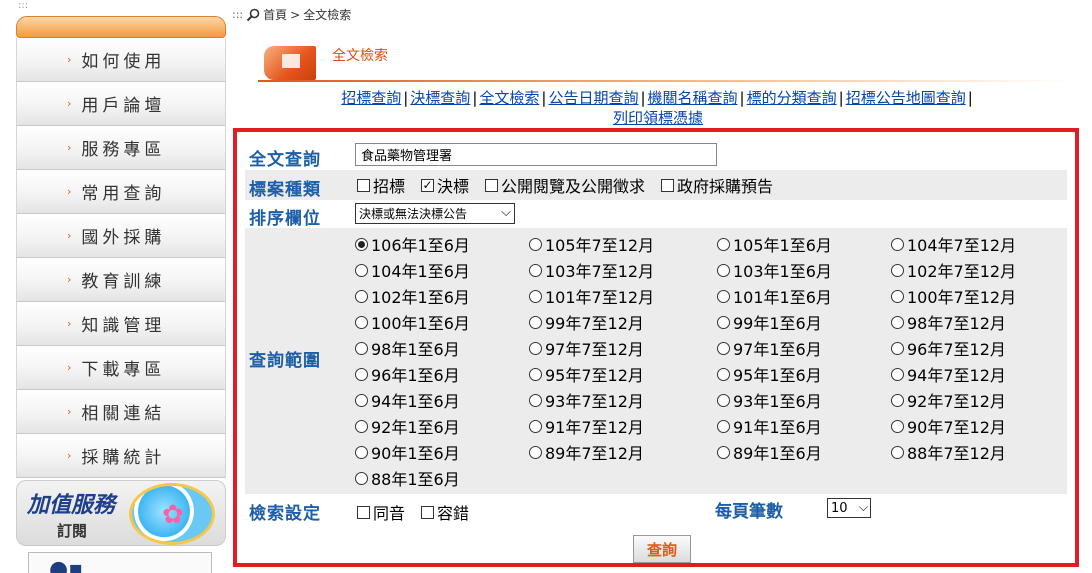 Image resolution: width=1092 pixels, height=573 pixels. What do you see at coordinates (442, 270) in the screenshot?
I see `period-option: 104年1至6月` at bounding box center [442, 270].